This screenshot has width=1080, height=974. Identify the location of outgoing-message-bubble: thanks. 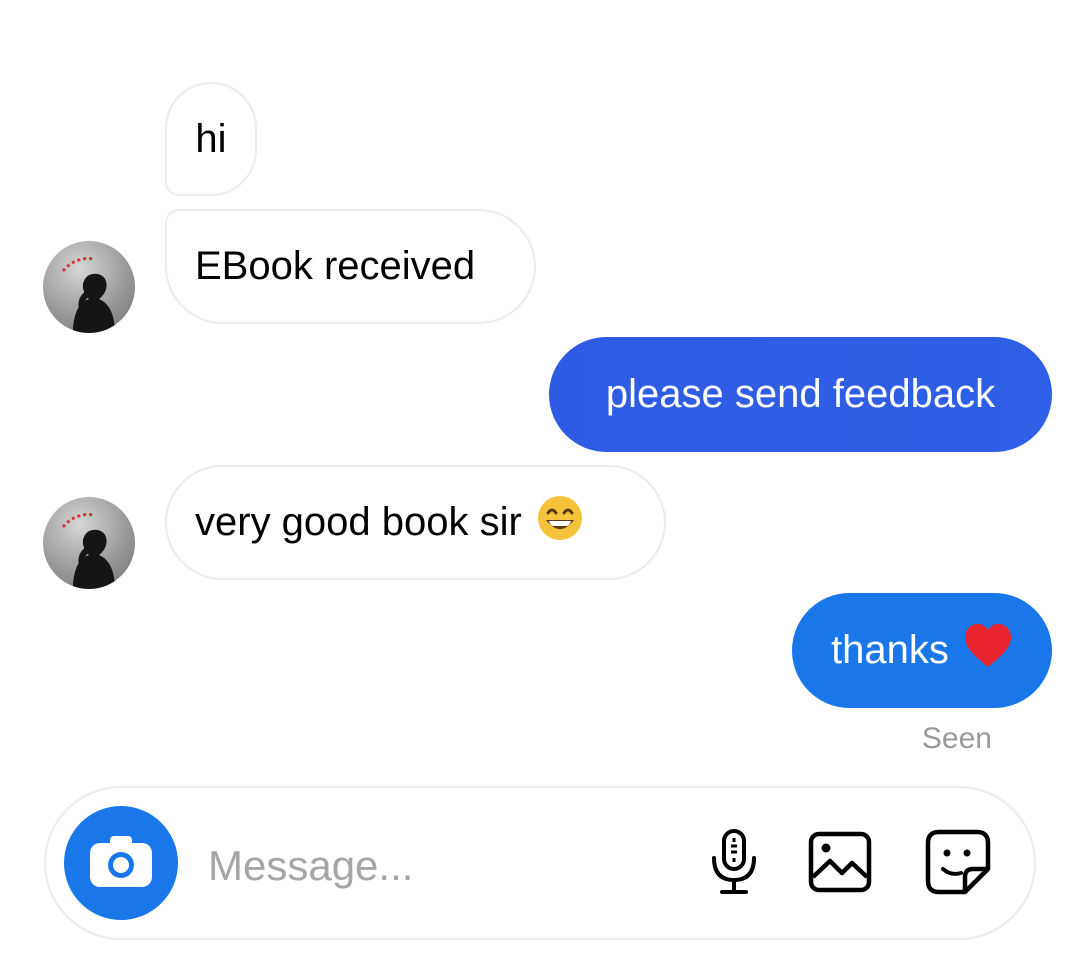
(922, 650).